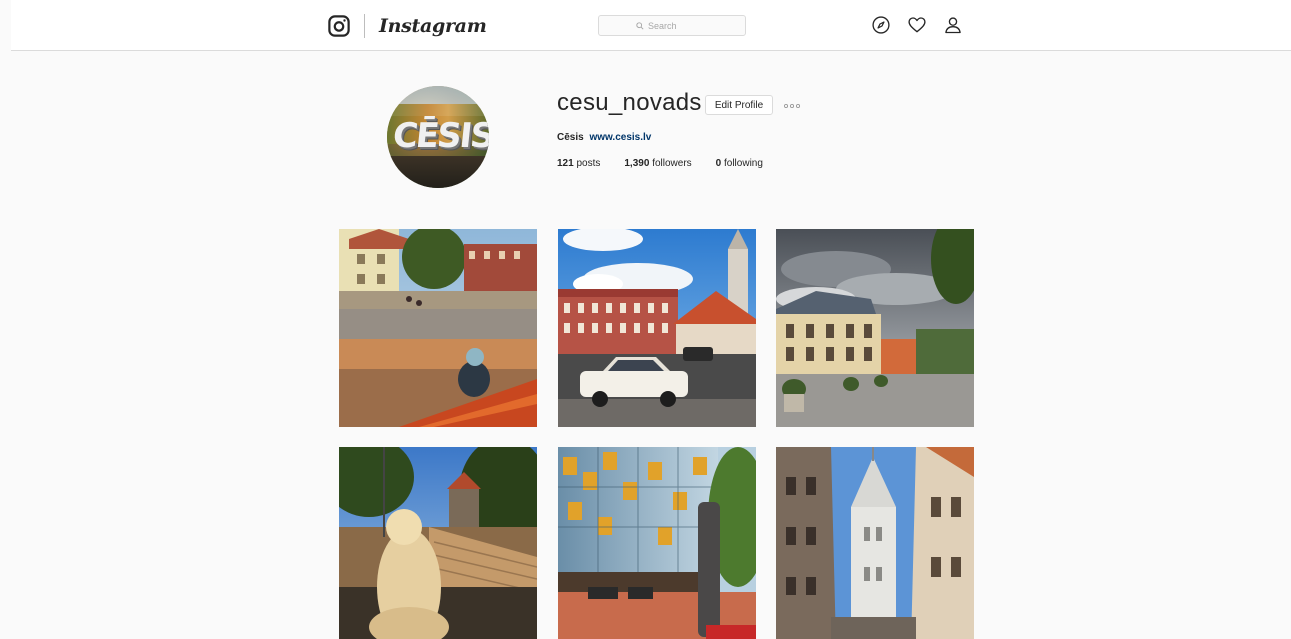  I want to click on person-icon, so click(953, 25).